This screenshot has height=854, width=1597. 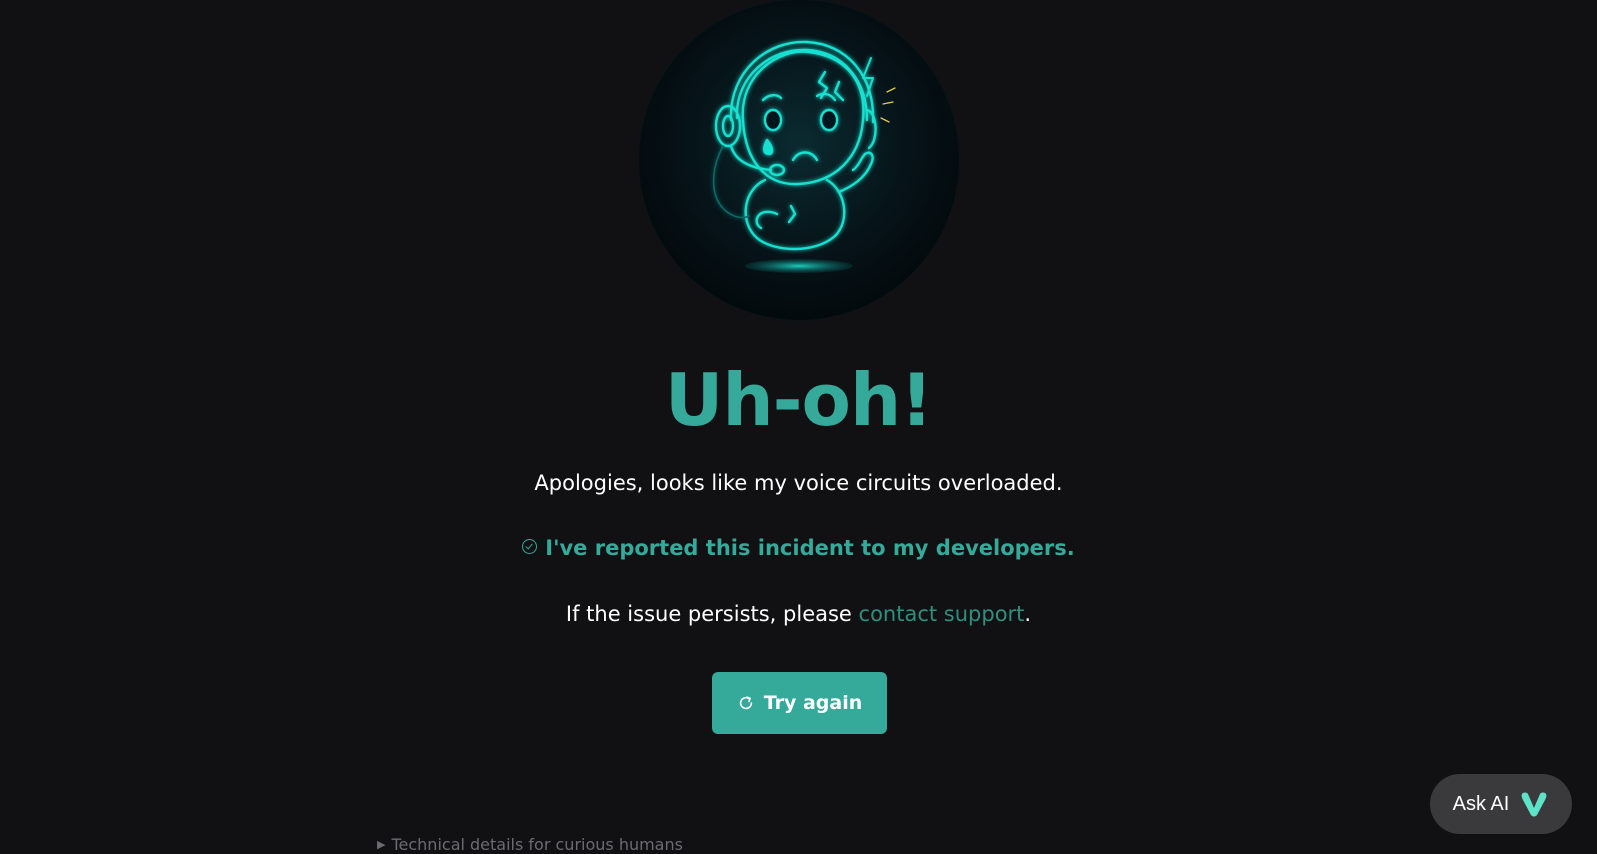 What do you see at coordinates (813, 703) in the screenshot?
I see `try-again-label: Try again` at bounding box center [813, 703].